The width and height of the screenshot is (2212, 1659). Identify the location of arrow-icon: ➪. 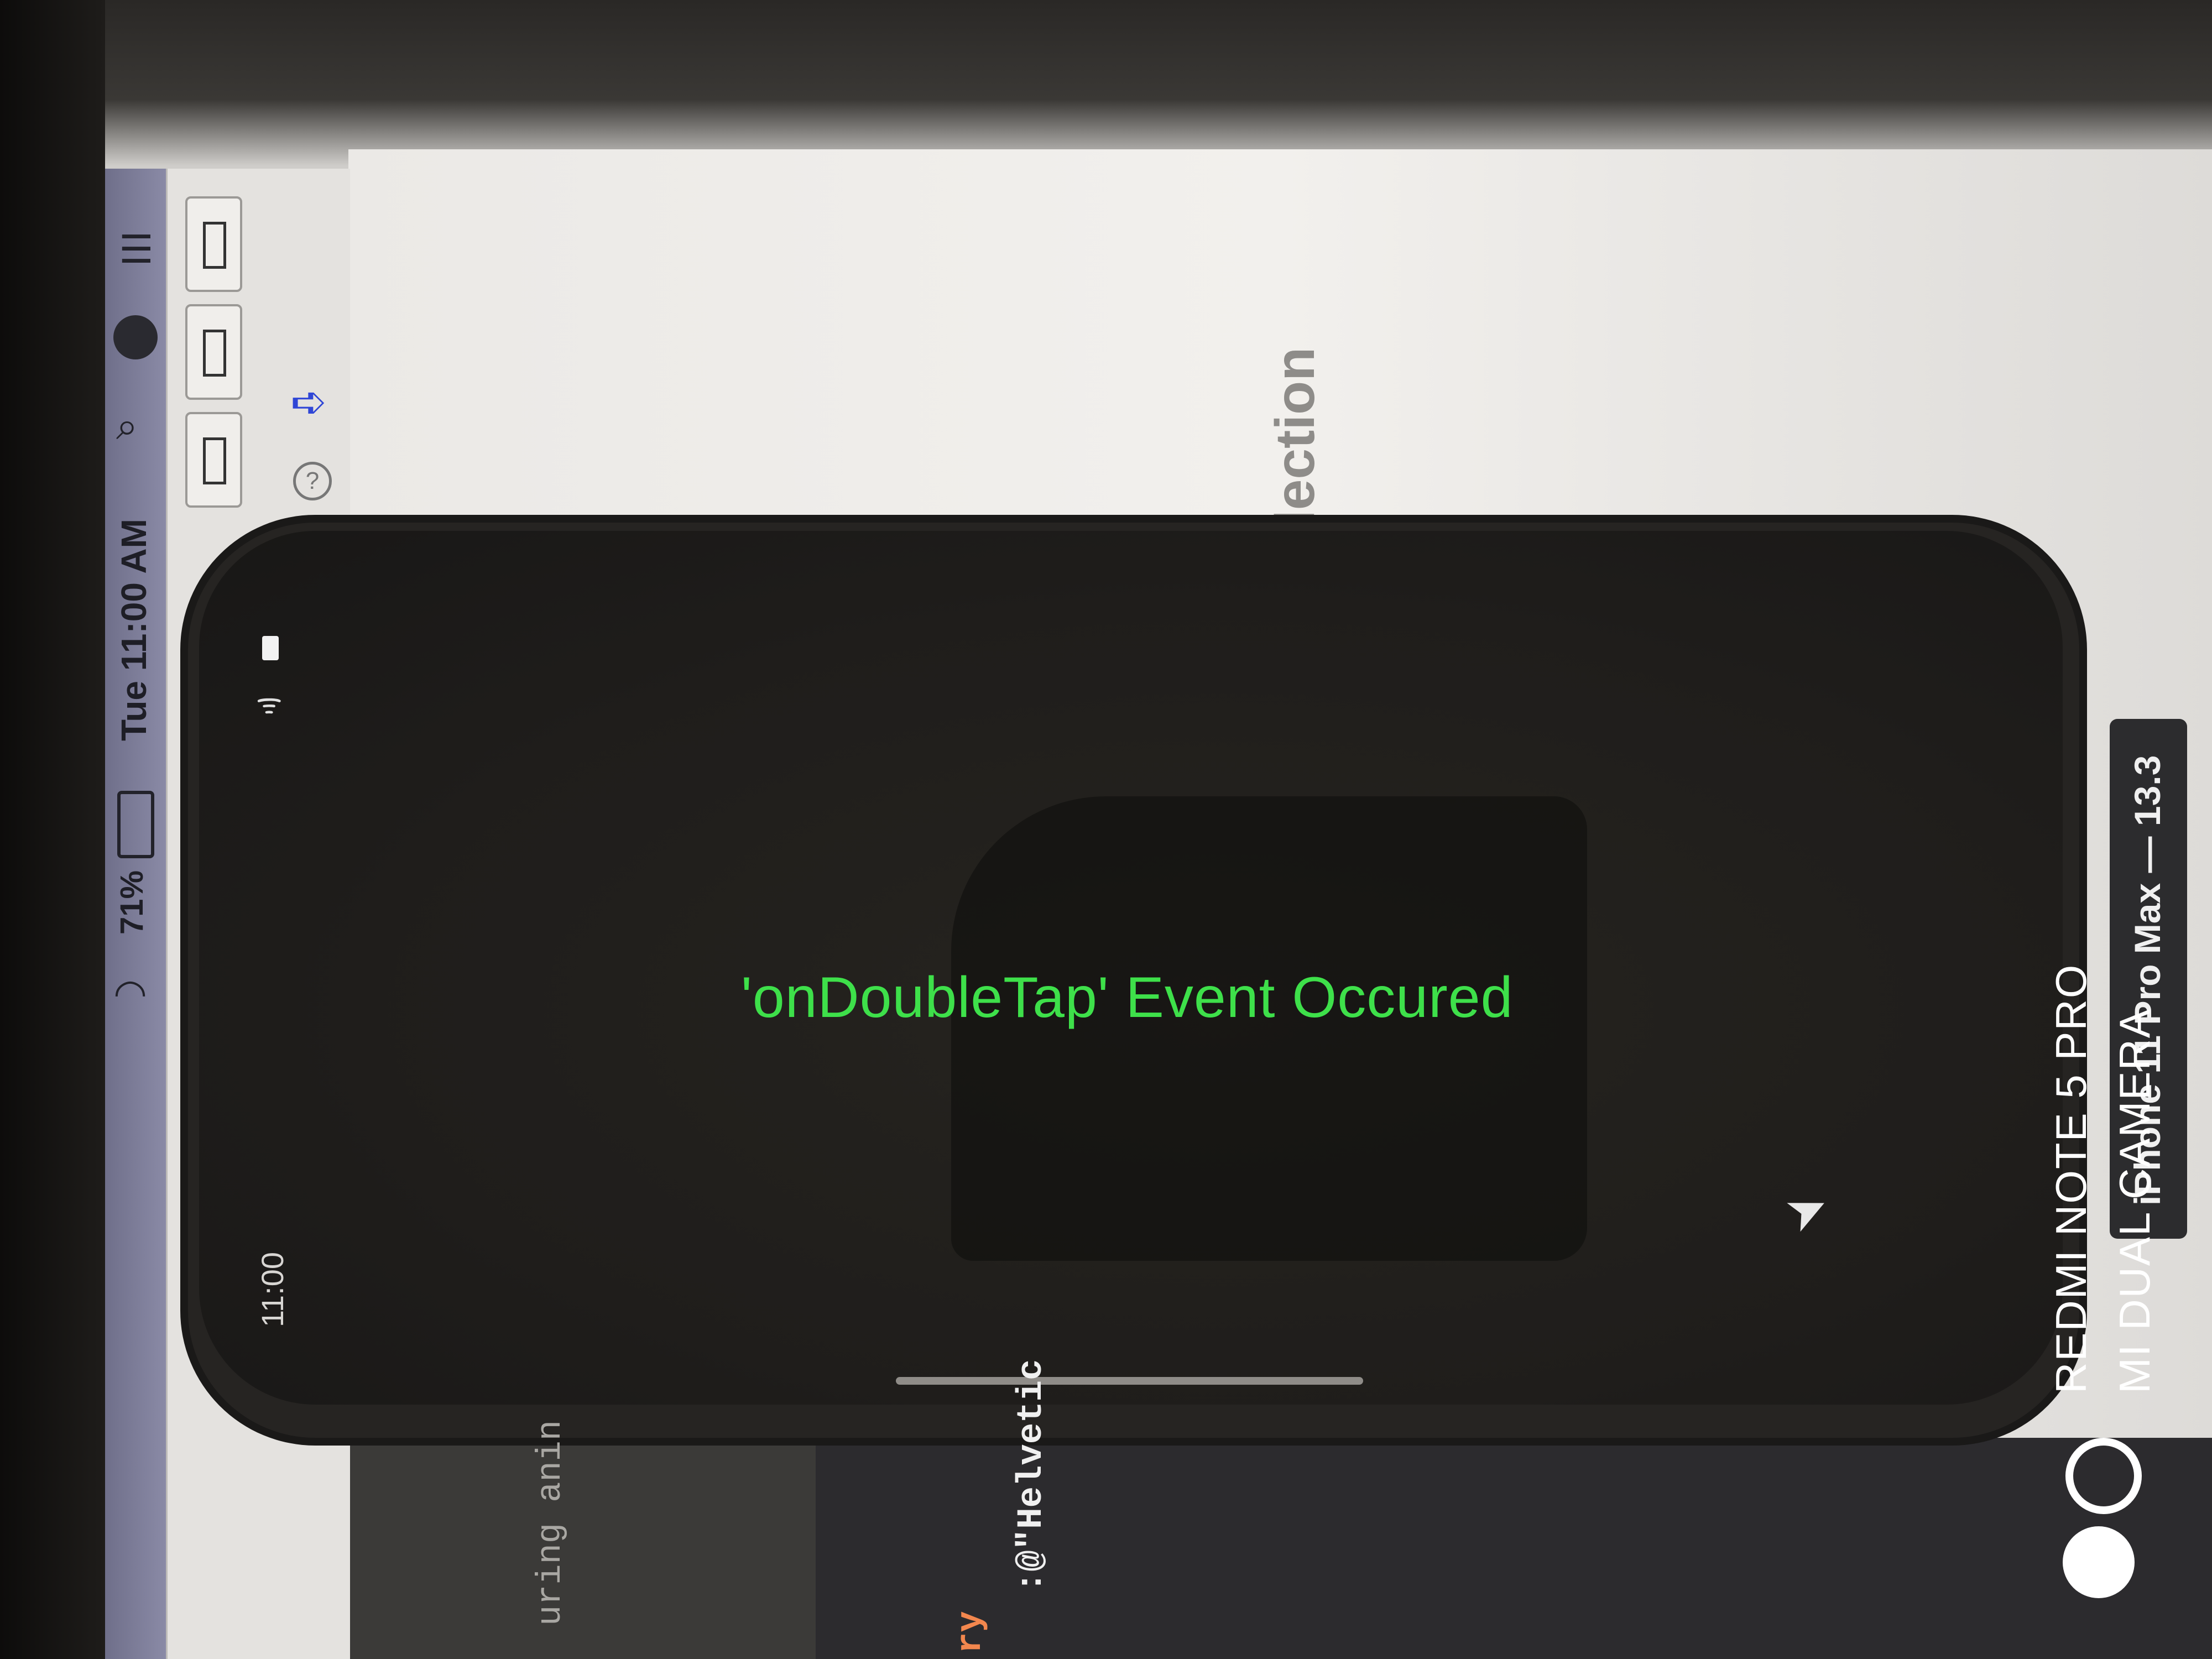
(309, 402).